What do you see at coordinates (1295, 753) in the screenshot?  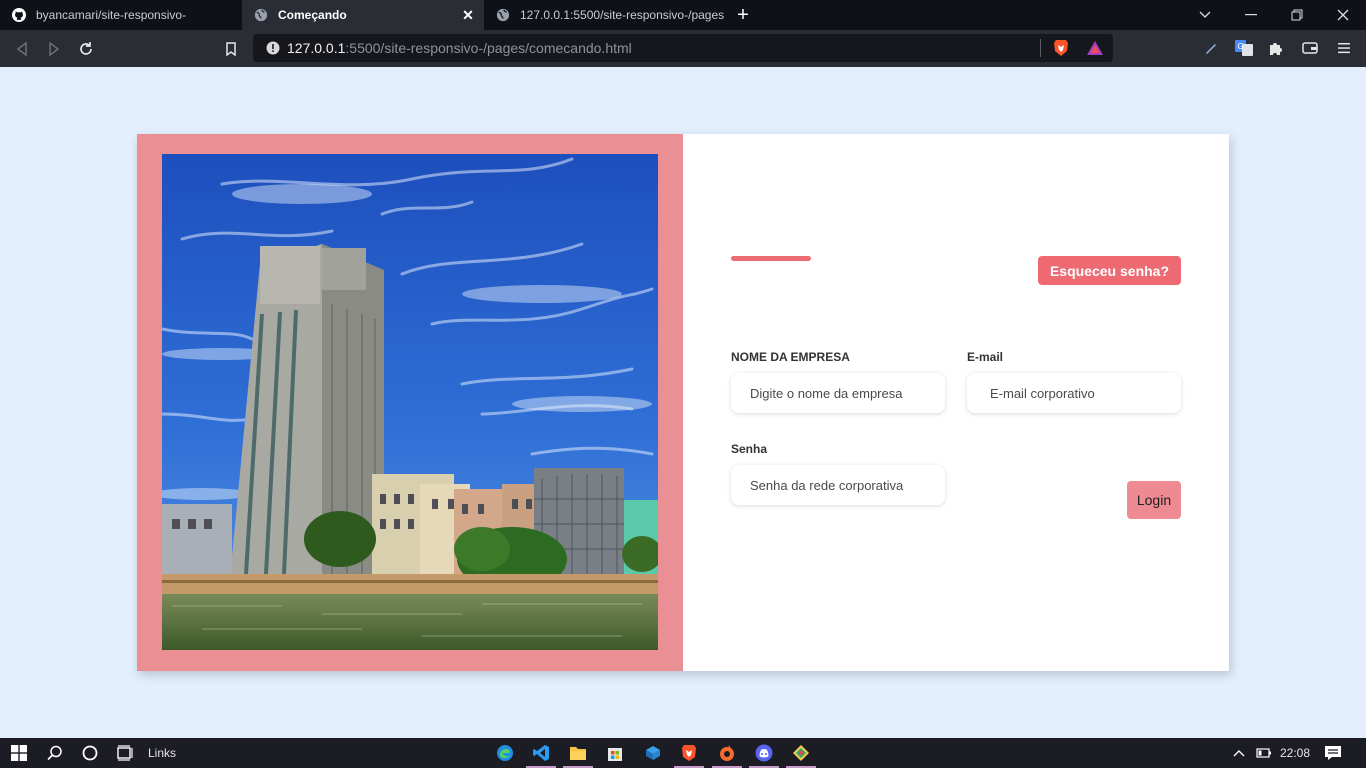 I see `clock-time: 22:08` at bounding box center [1295, 753].